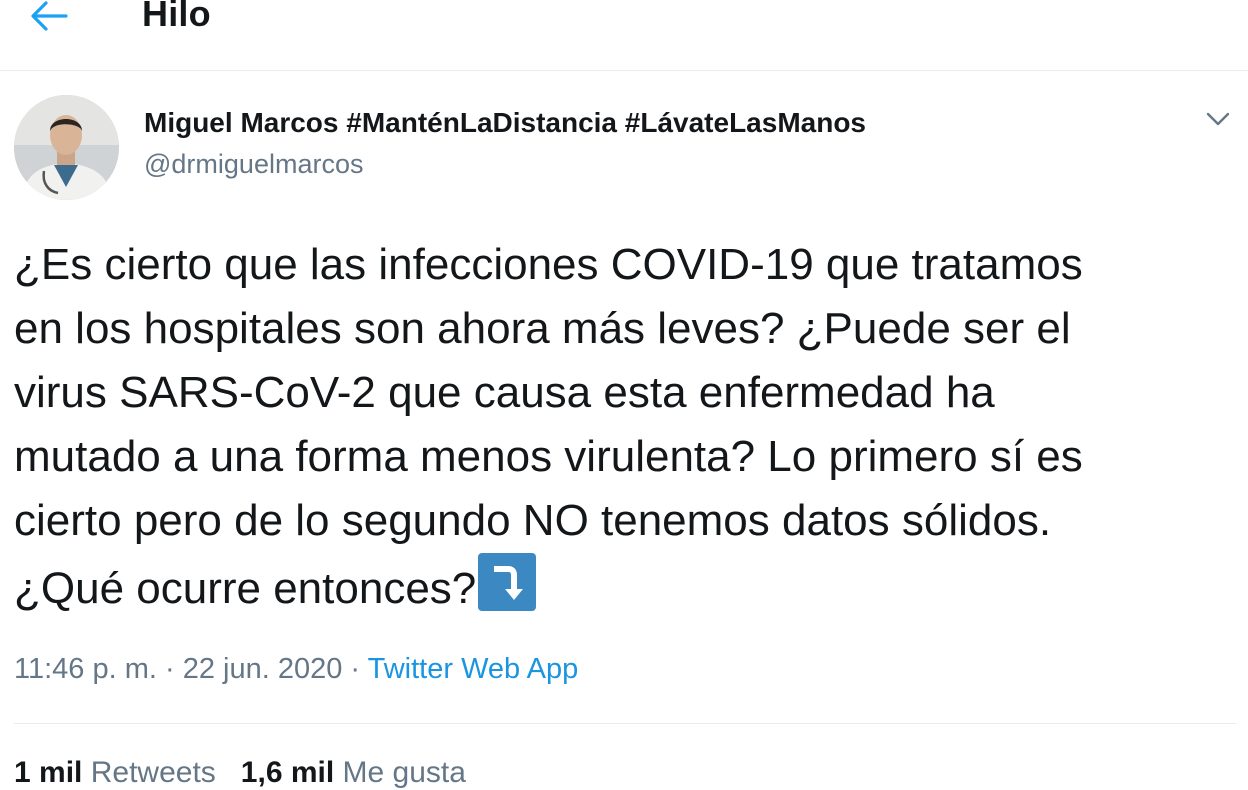 The image size is (1248, 790). I want to click on retweets-stat: 1 mil Retweets, so click(115, 772).